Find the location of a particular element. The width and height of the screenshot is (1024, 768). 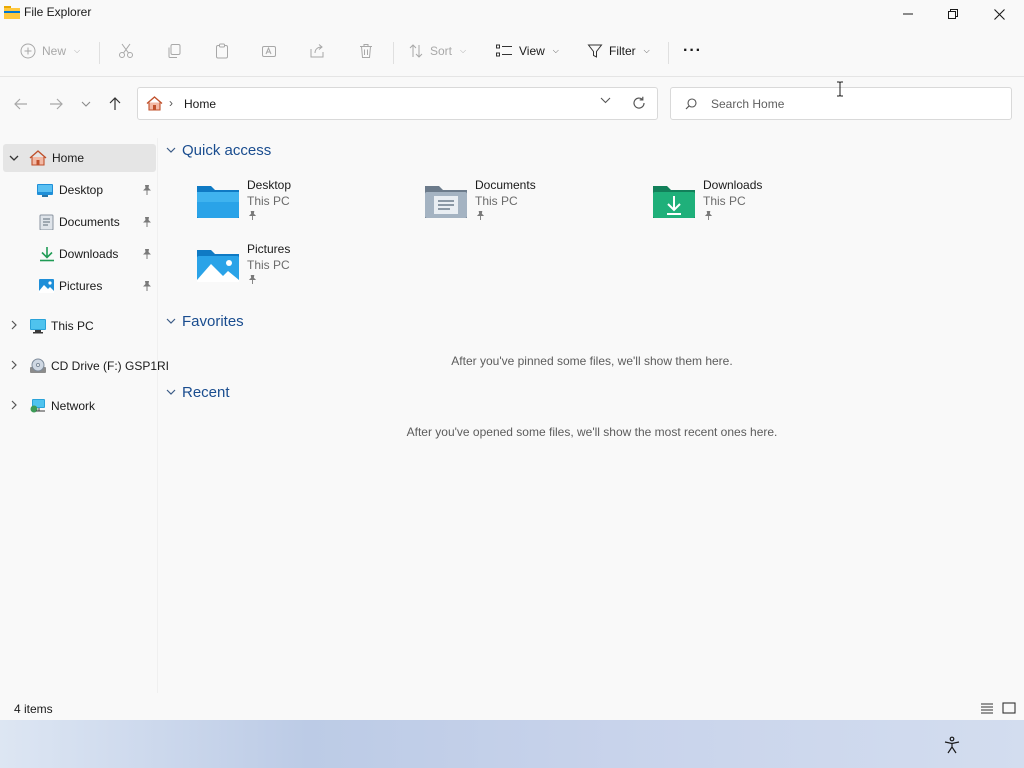

downloads-folder-icon is located at coordinates (674, 202).